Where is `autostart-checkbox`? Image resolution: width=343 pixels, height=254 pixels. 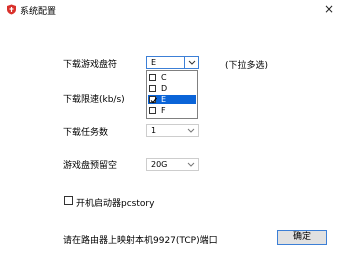
autostart-checkbox is located at coordinates (68, 200).